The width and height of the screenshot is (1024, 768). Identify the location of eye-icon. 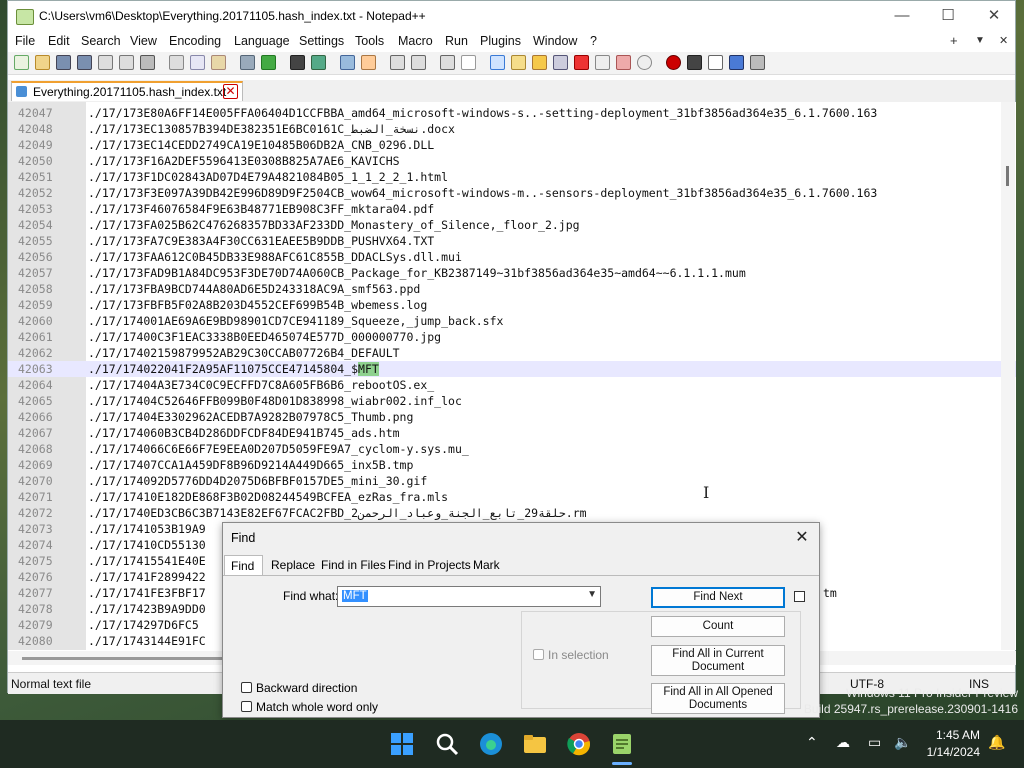
(644, 62).